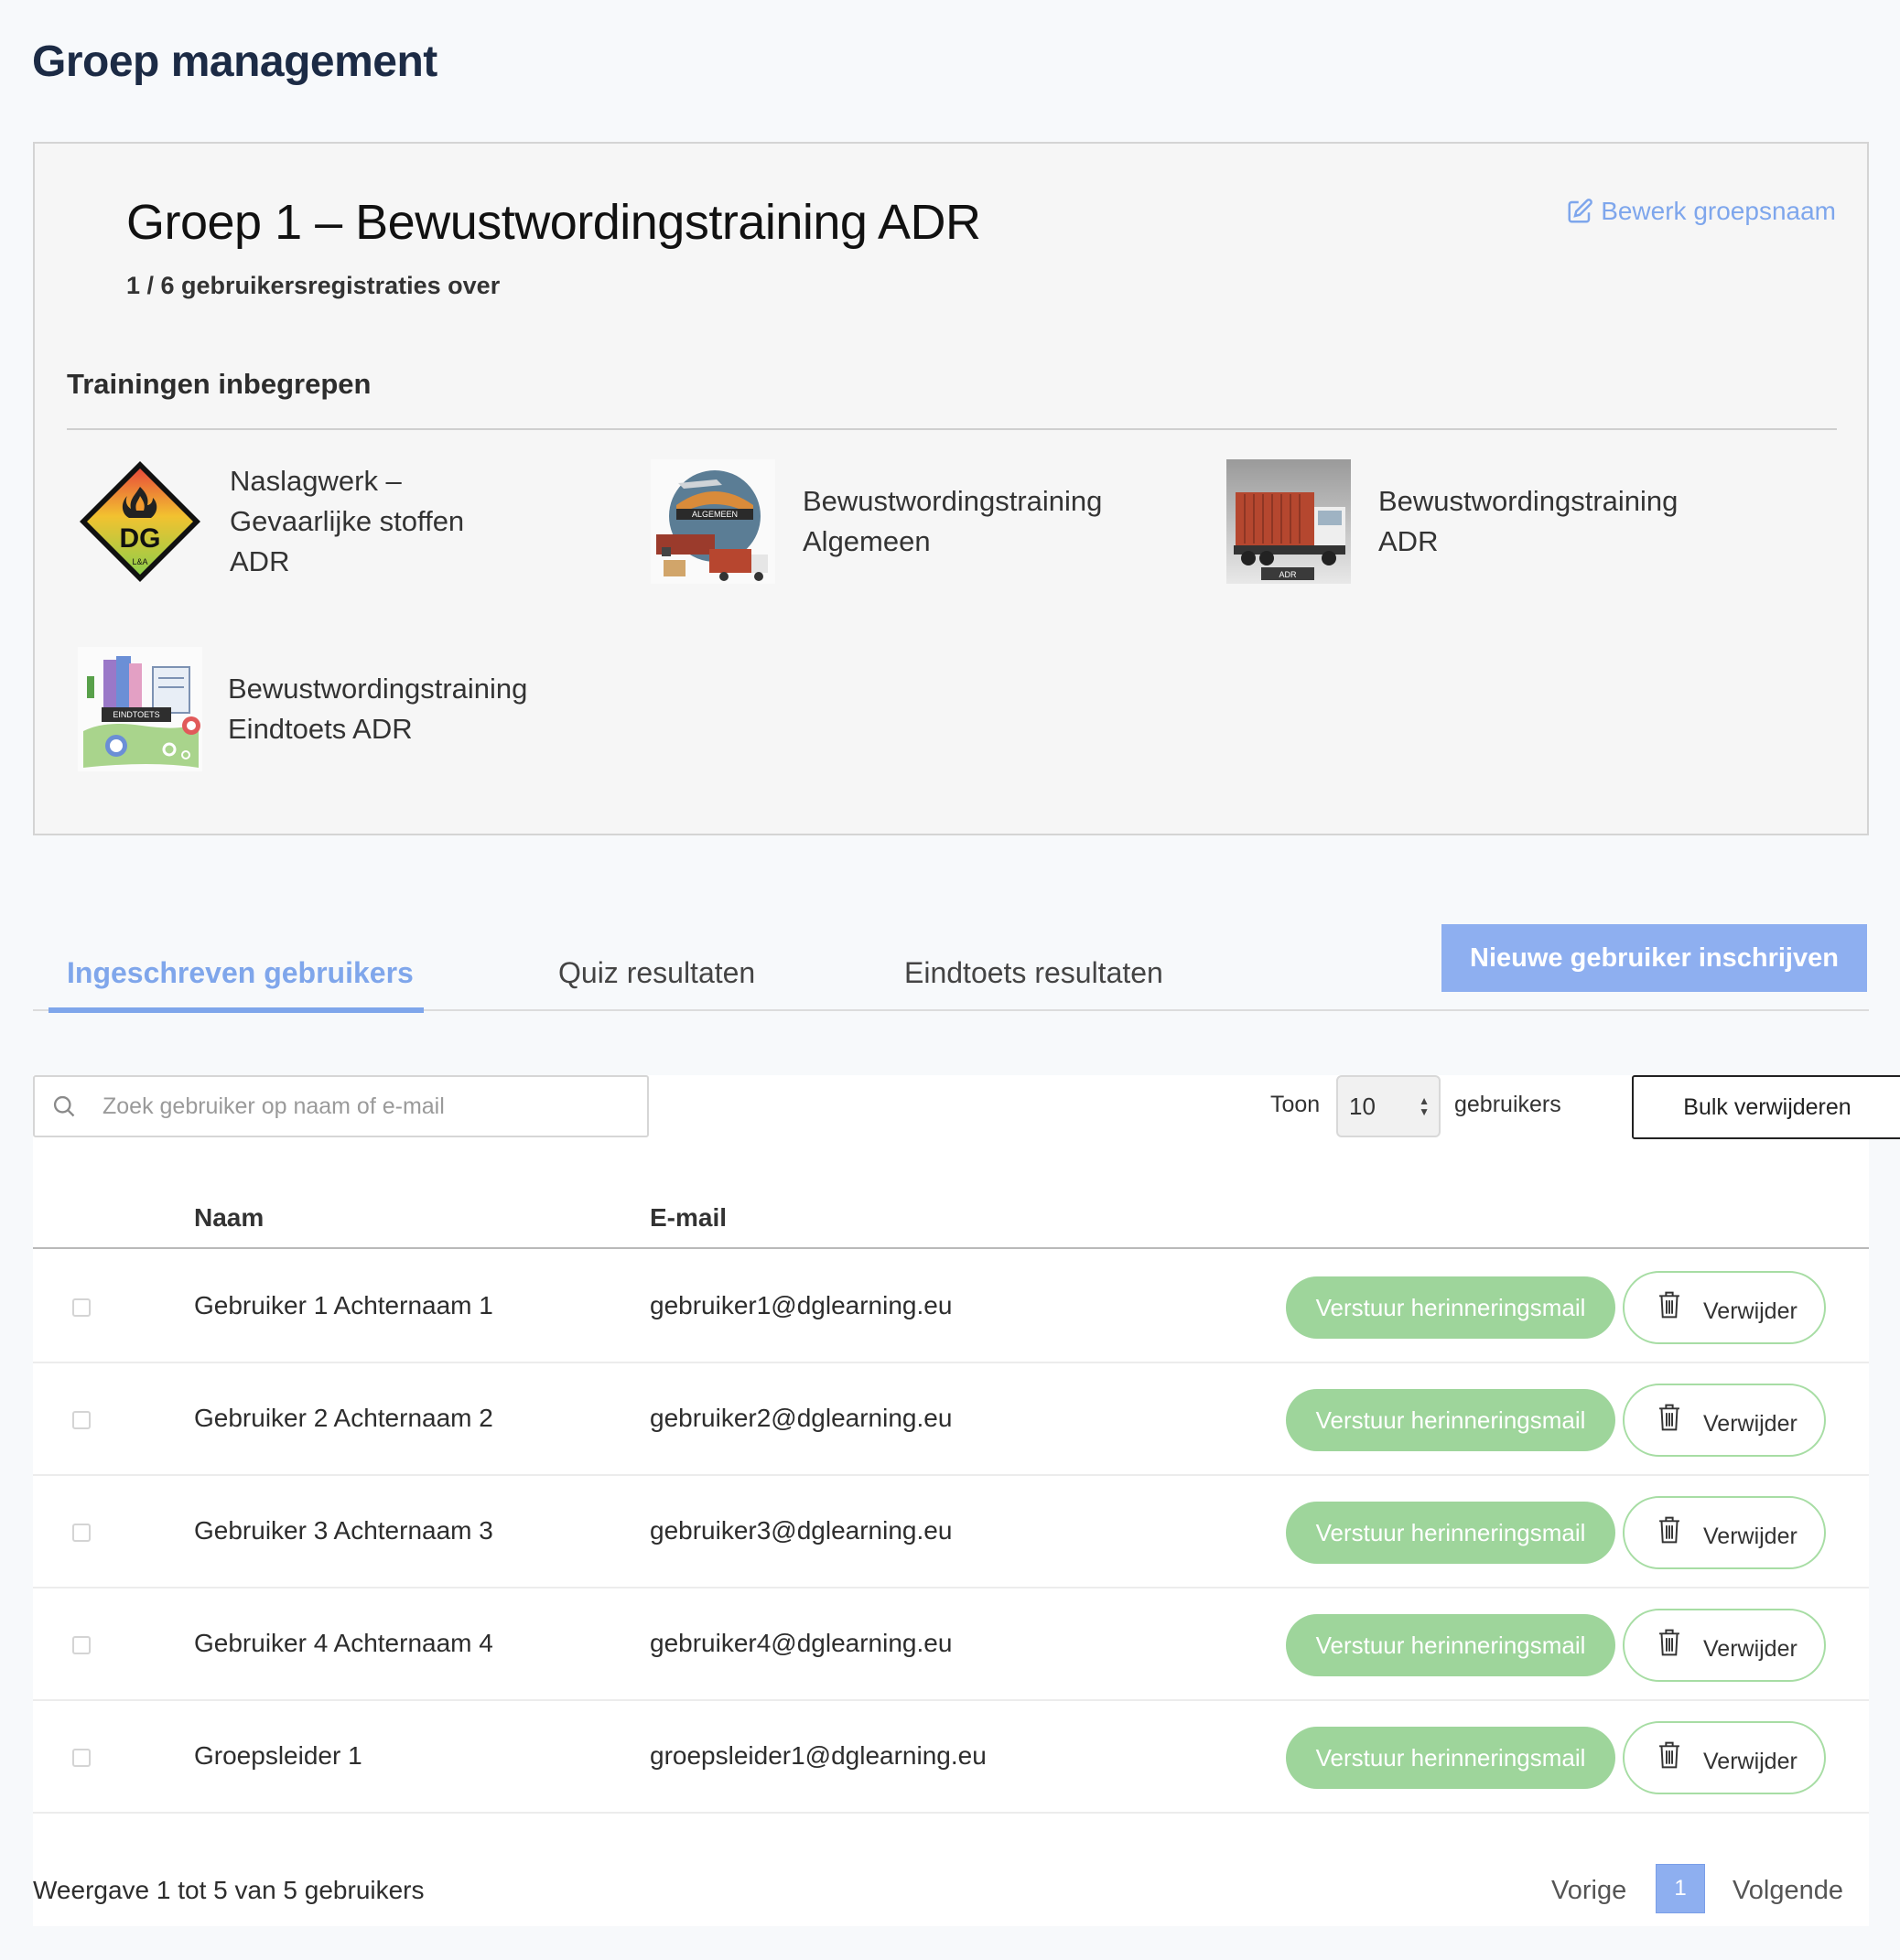 The width and height of the screenshot is (1900, 1960). Describe the element at coordinates (801, 1643) in the screenshot. I see `user-email: gebruiker4@dglearning.eu` at that location.